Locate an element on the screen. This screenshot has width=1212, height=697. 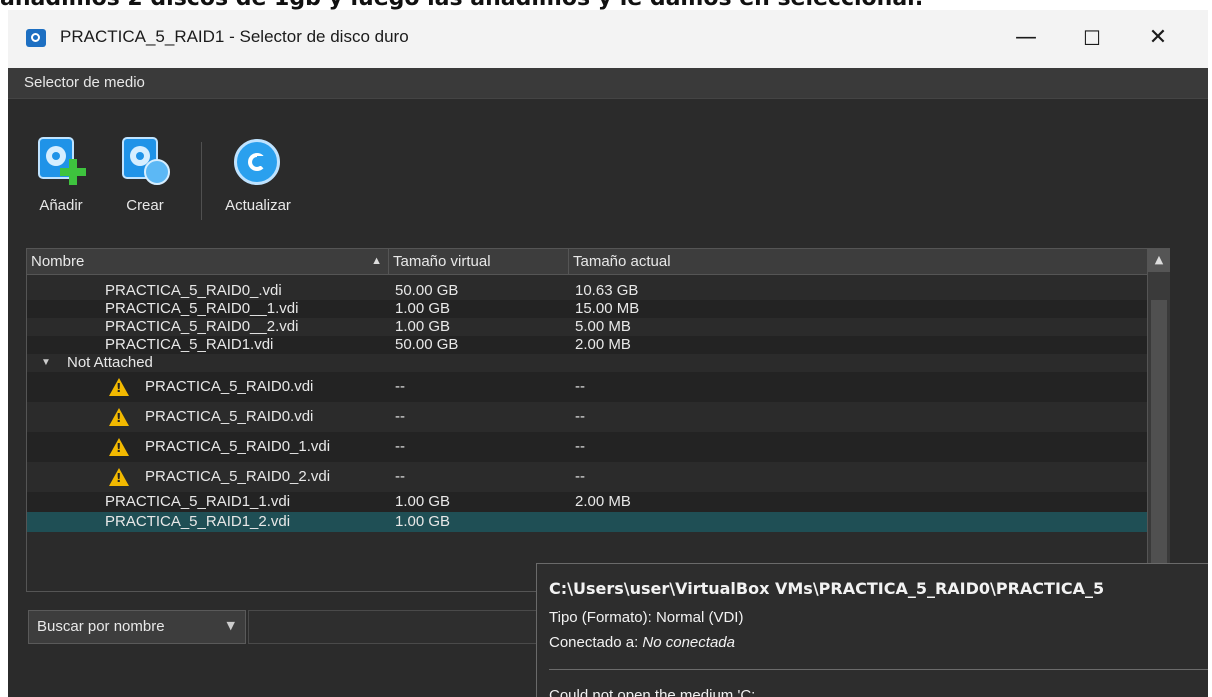
row-actual-size: 10.63 GB is located at coordinates (607, 290).